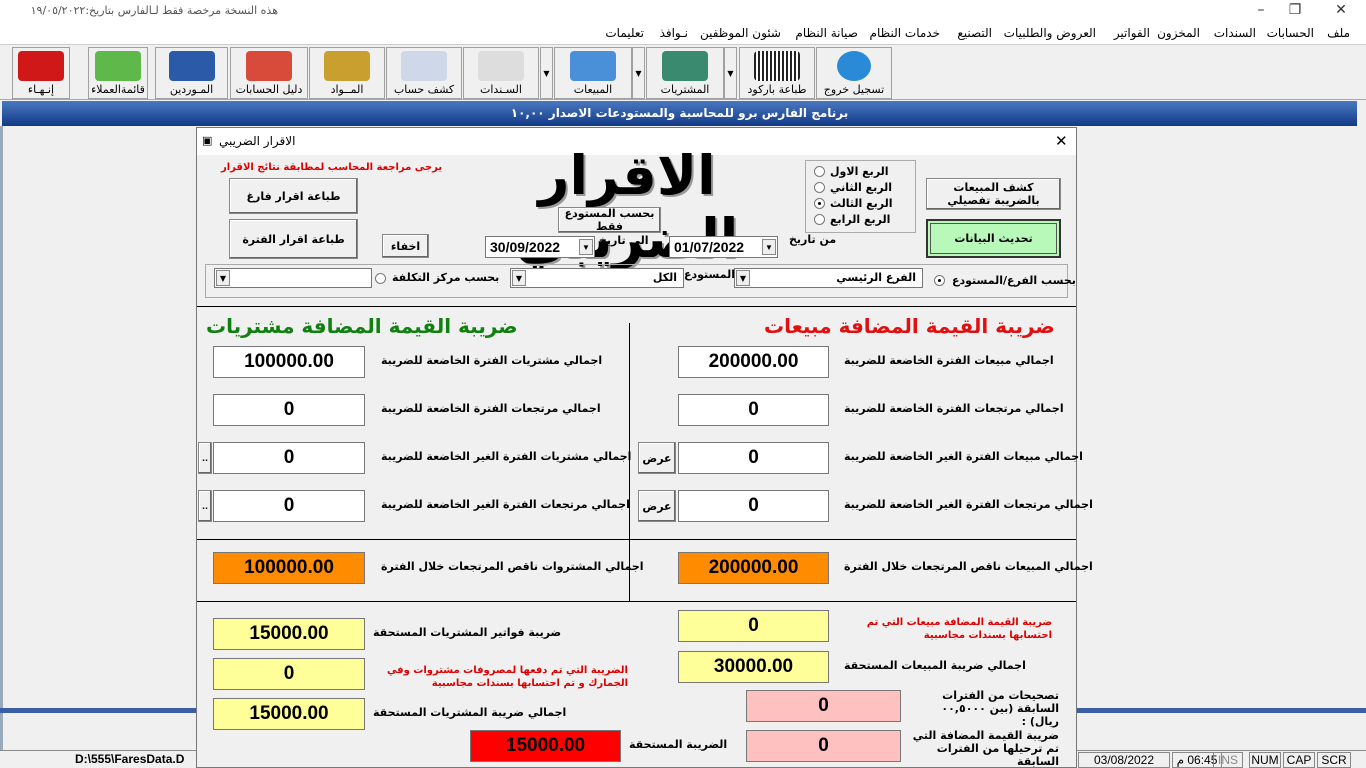 This screenshot has height=768, width=1366. I want to click on sales-button: المبيعات, so click(593, 73).